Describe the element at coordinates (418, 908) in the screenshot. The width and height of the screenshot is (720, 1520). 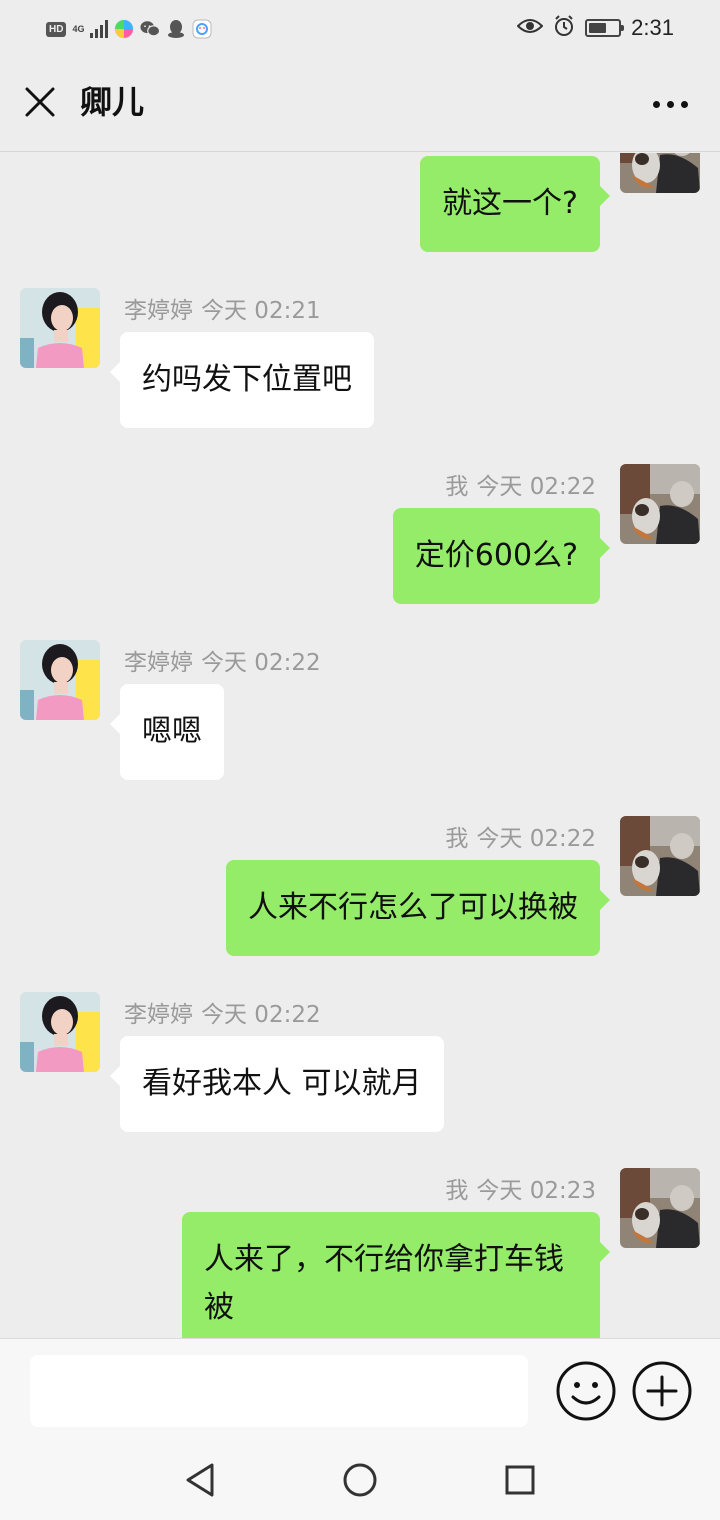
I see `message-bubble-sent: 人来不行怎么了可以换被` at that location.